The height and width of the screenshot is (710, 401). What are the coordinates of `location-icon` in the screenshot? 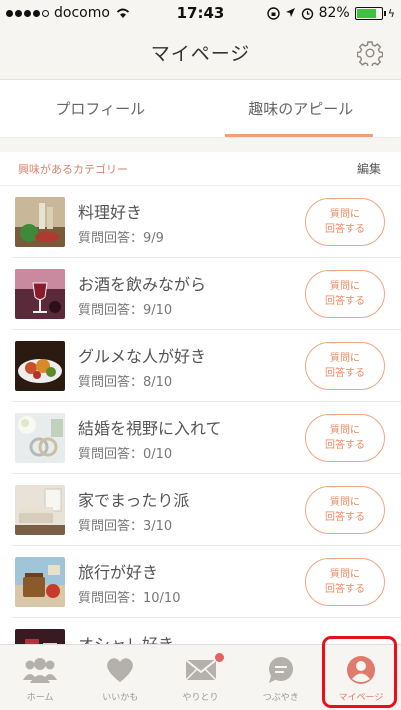 It's located at (290, 12).